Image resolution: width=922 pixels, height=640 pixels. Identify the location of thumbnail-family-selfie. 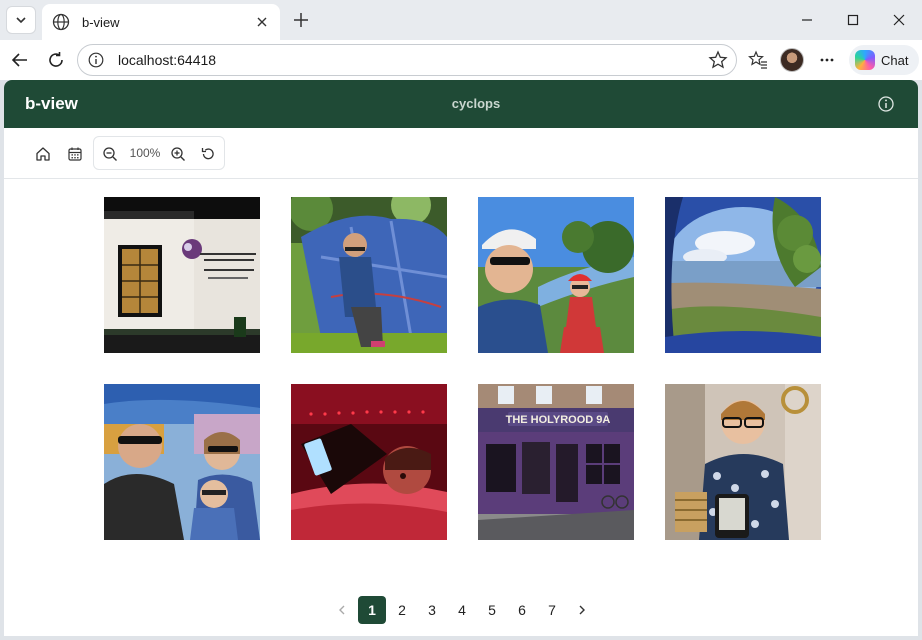
(182, 462).